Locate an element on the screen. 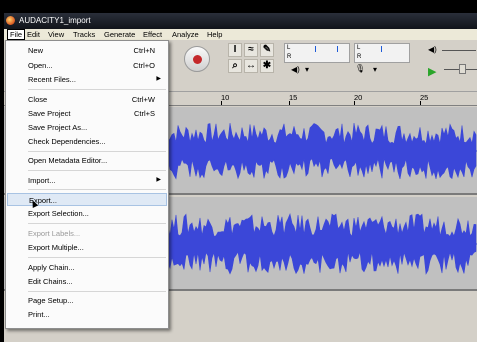 This screenshot has height=342, width=477. speed-slider-thumb is located at coordinates (462, 69).